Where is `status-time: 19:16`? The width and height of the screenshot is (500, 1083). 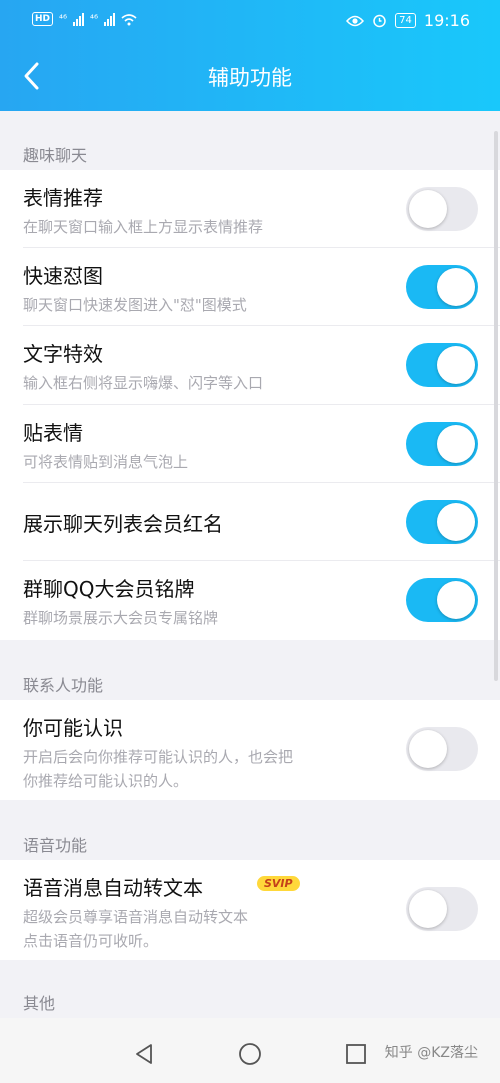
status-time: 19:16 is located at coordinates (446, 20).